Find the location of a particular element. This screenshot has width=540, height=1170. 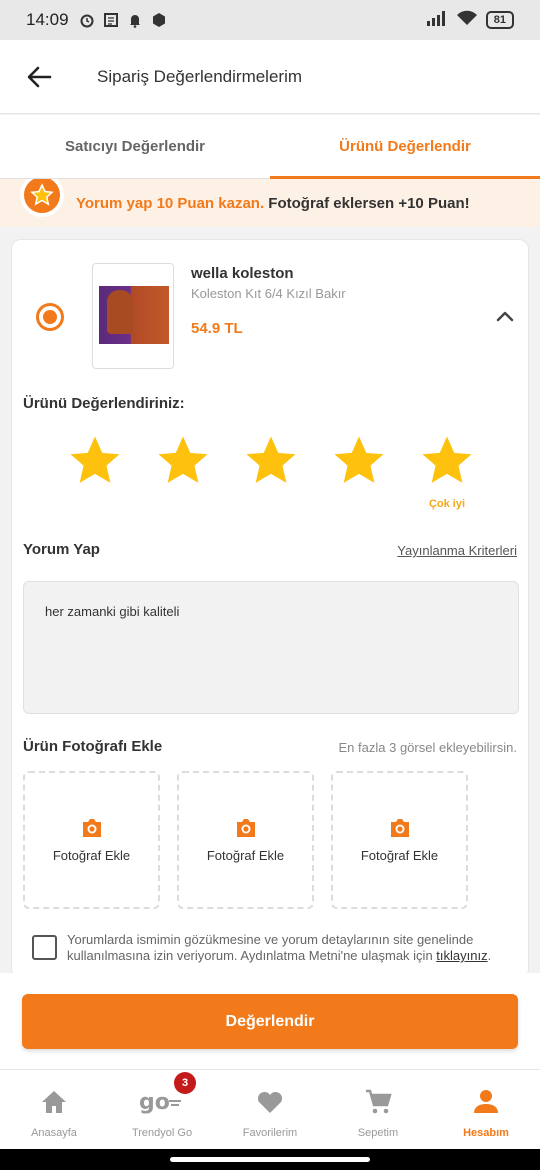

status-right: 81 is located at coordinates (470, 20).